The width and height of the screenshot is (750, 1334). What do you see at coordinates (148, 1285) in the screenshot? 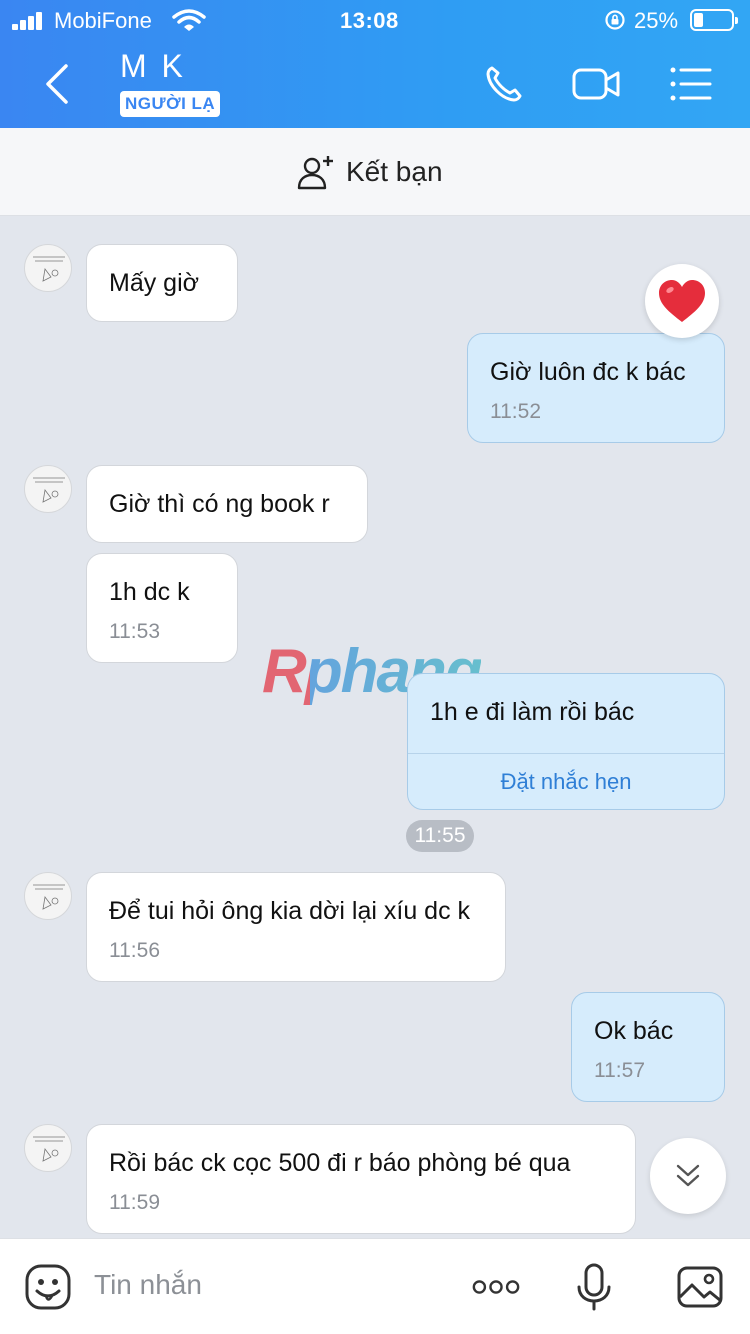
I see `message-input: Tin nhắn` at bounding box center [148, 1285].